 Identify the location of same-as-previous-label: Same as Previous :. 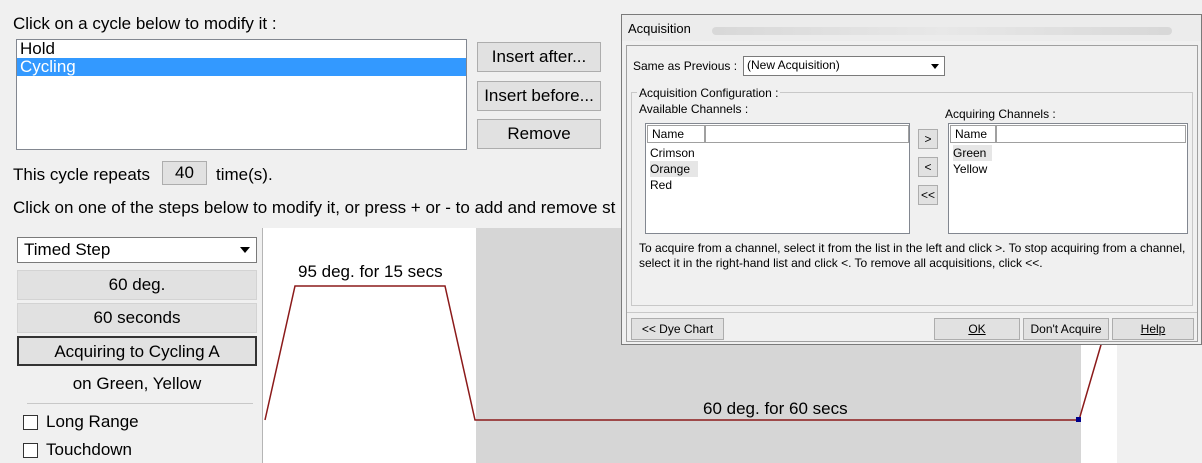
(685, 66).